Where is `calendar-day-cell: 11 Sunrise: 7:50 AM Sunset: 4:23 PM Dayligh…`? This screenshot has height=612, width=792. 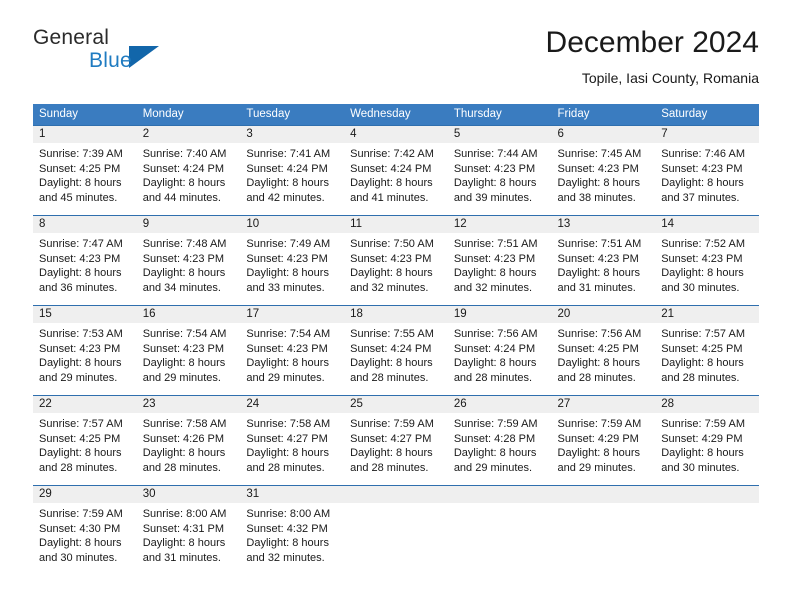
calendar-day-cell: 11 Sunrise: 7:50 AM Sunset: 4:23 PM Dayligh… is located at coordinates (396, 260).